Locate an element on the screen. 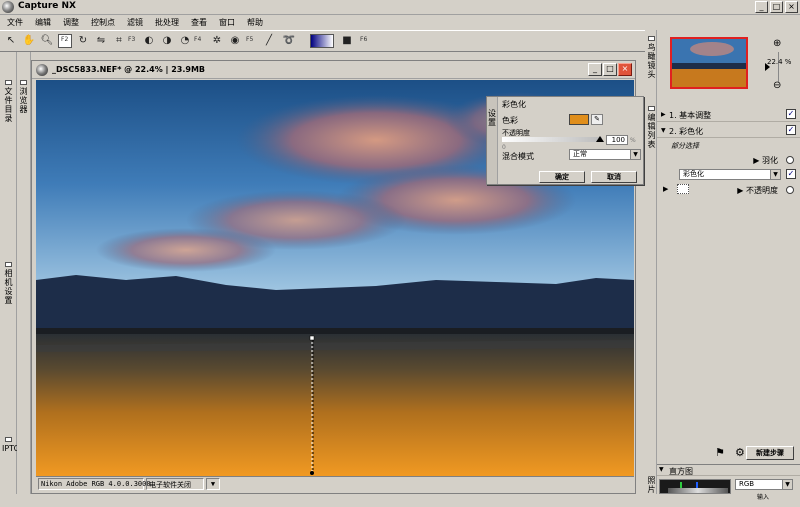 The width and height of the screenshot is (800, 507). menu-help: 帮助 is located at coordinates (256, 22).